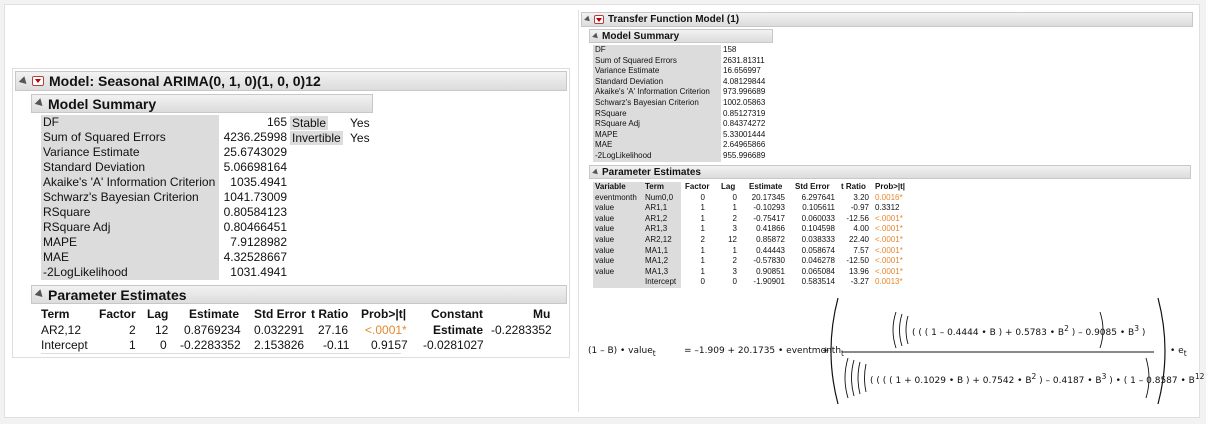 Image resolution: width=1206 pixels, height=424 pixels. What do you see at coordinates (857, 261) in the screenshot?
I see `tf-param-cell: -12.50` at bounding box center [857, 261].